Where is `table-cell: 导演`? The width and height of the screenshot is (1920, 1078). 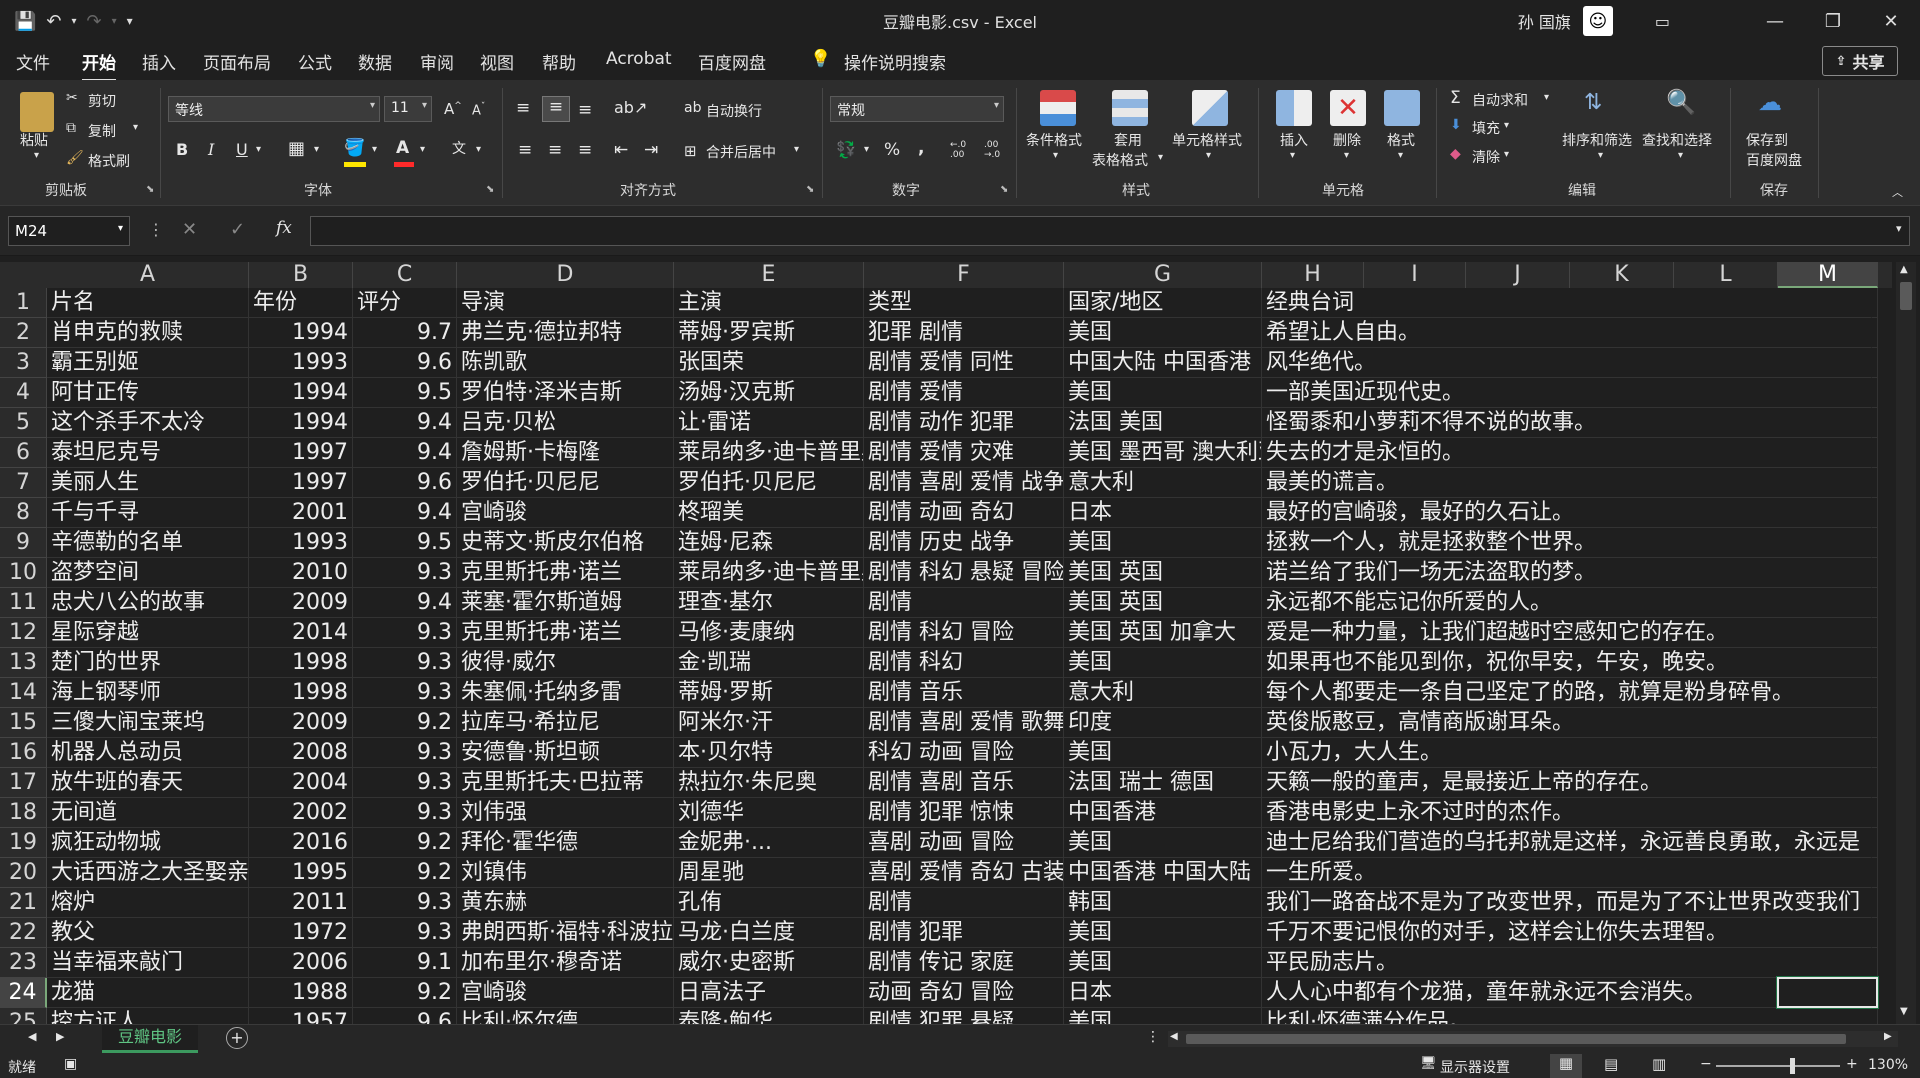
table-cell: 导演 is located at coordinates (565, 303).